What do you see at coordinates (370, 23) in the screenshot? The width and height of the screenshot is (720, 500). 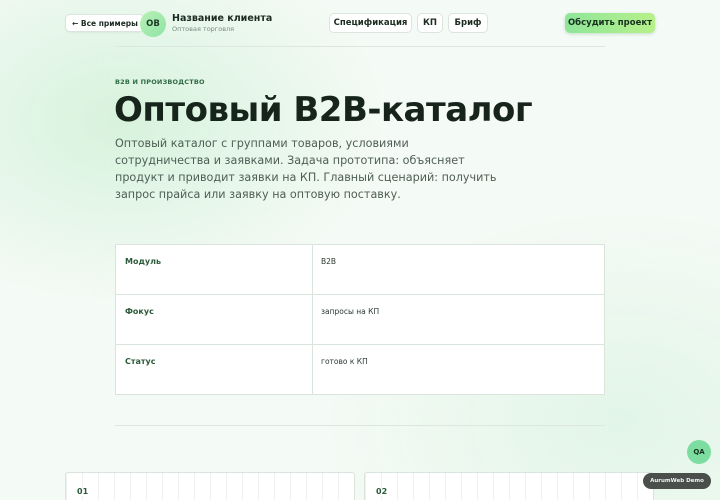 I see `nav-specification-button: Спецификация` at bounding box center [370, 23].